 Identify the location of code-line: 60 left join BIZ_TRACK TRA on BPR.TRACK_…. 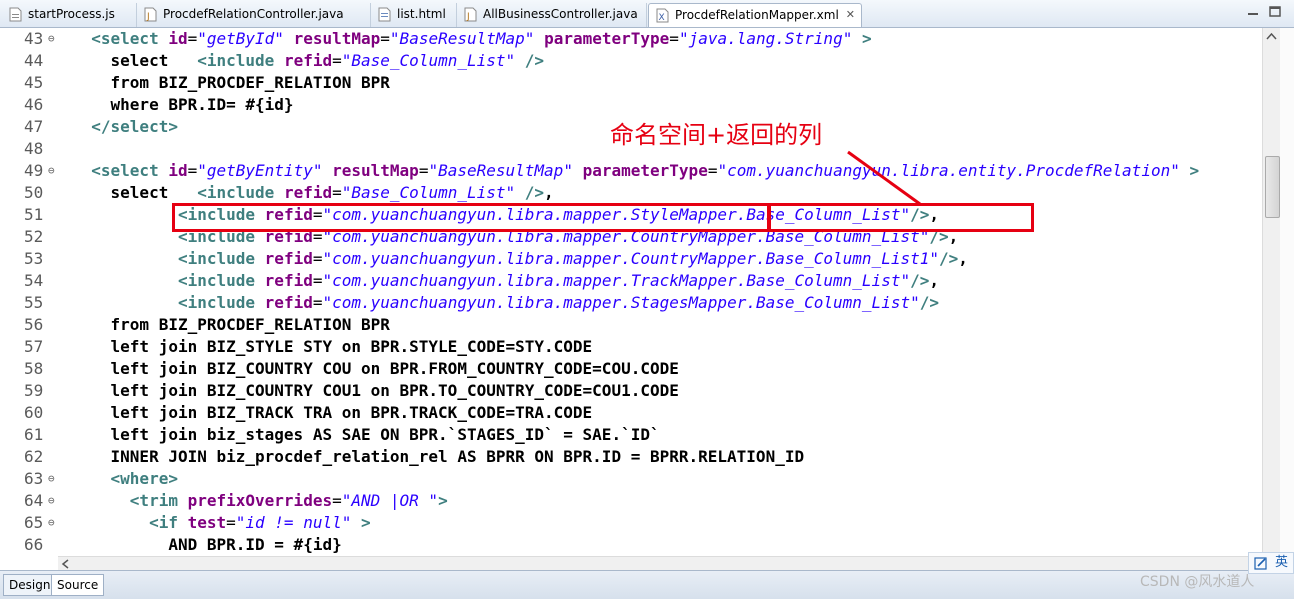
(599, 413).